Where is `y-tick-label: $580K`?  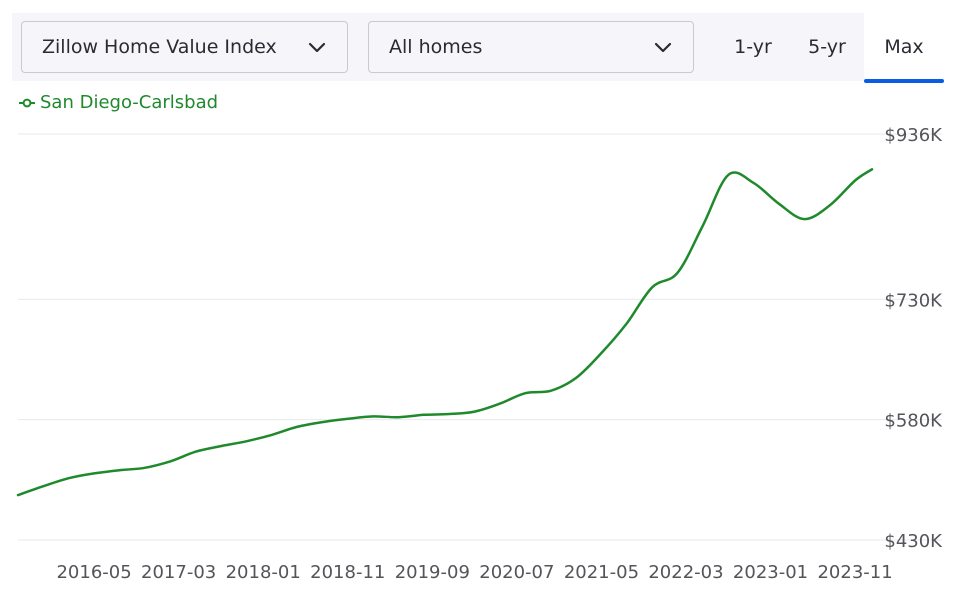
y-tick-label: $580K is located at coordinates (913, 421).